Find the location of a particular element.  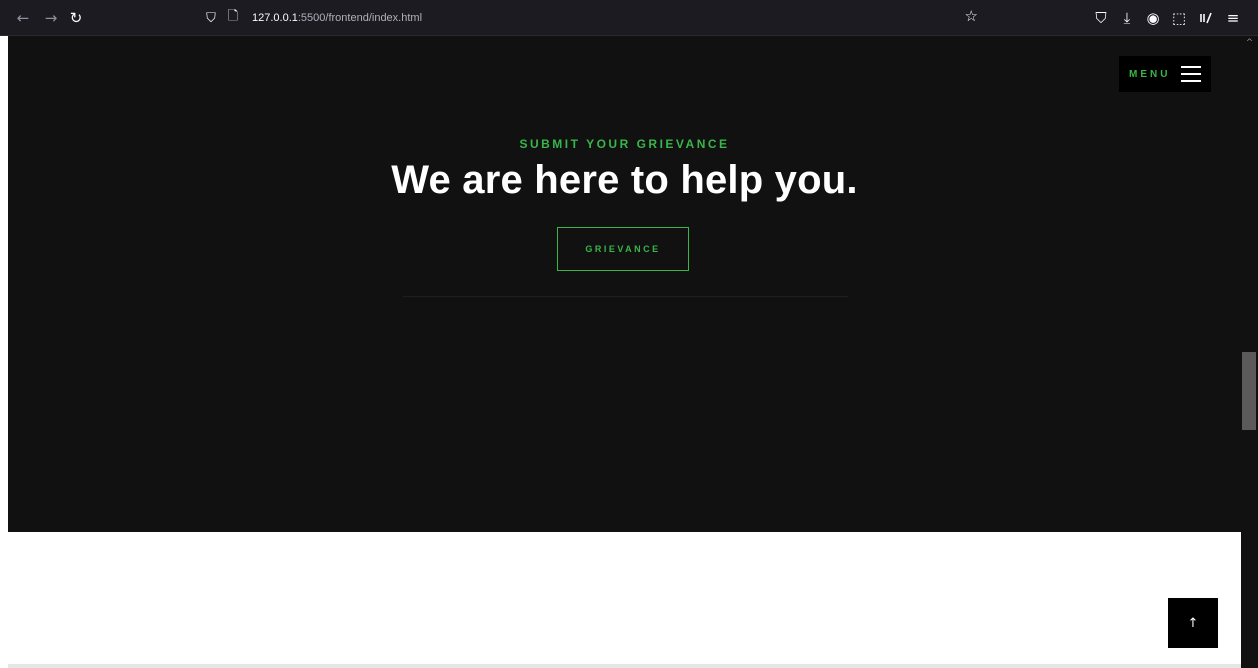

page-scrollbar: ^ is located at coordinates (1249, 352).